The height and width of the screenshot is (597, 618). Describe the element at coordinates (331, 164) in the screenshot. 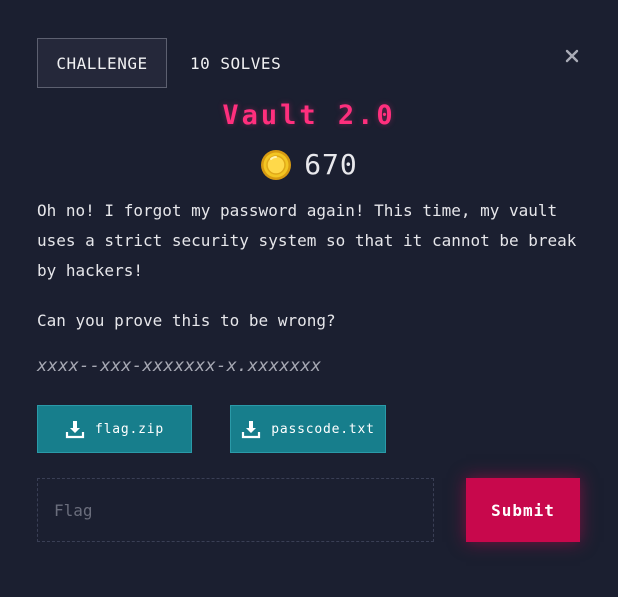

I see `points-value: 670` at that location.